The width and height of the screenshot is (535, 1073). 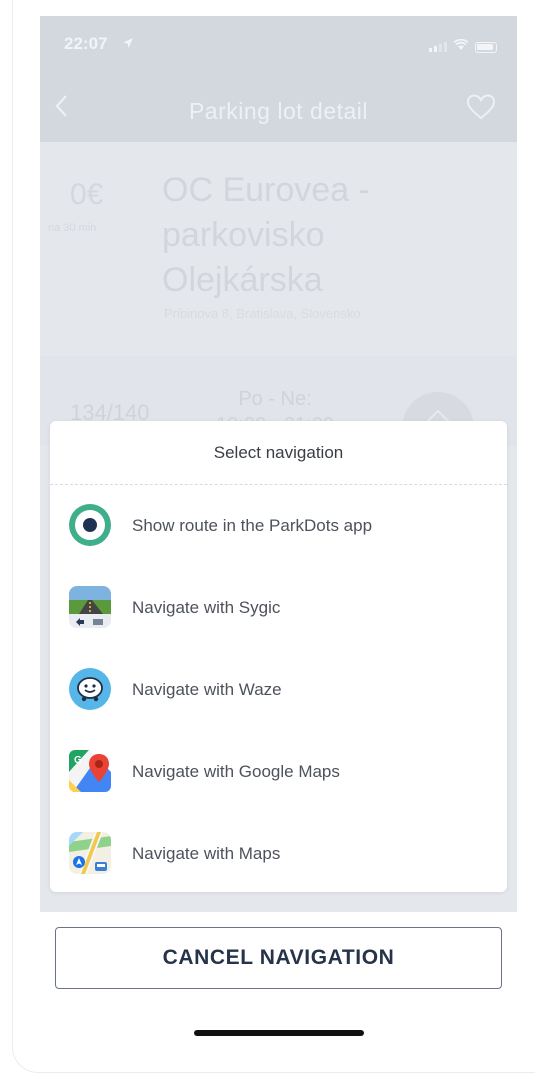 I want to click on price-note: na 30 min, so click(x=72, y=228).